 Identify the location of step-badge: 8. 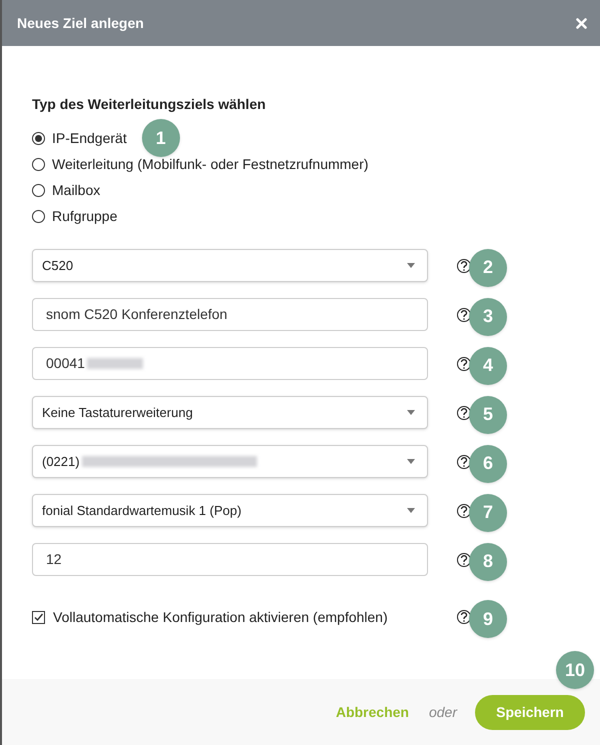
(488, 561).